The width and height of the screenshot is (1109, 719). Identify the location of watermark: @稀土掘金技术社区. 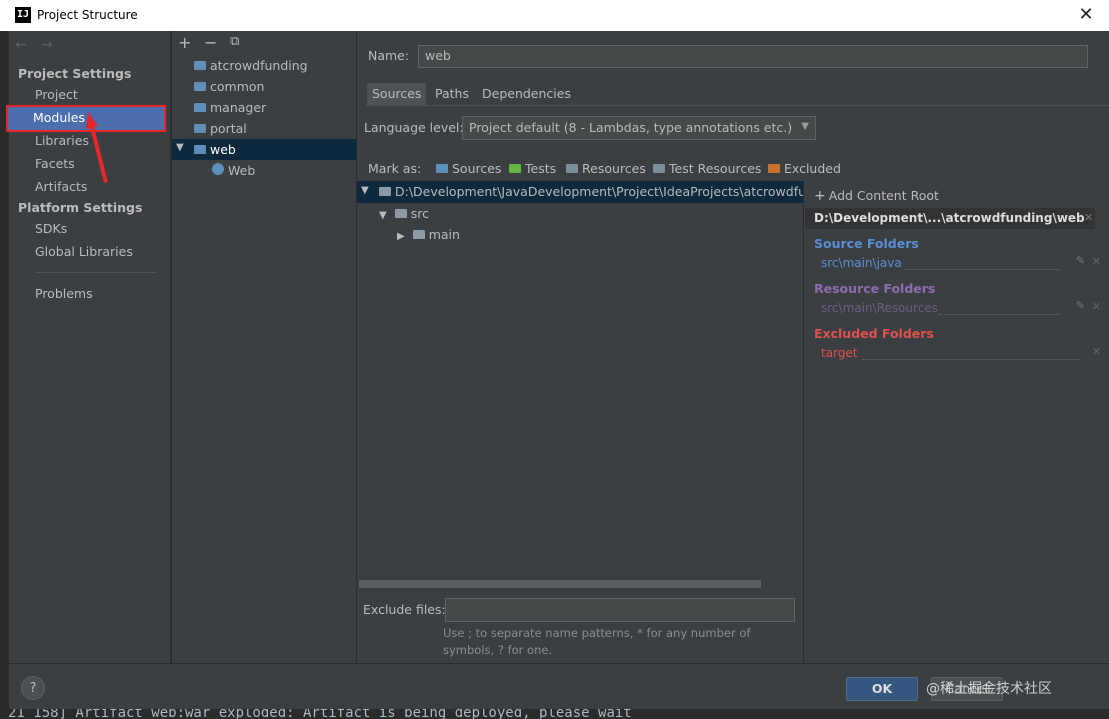
(989, 689).